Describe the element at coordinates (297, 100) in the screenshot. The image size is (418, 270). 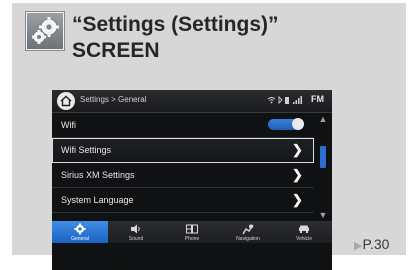
I see `signal-icon` at that location.